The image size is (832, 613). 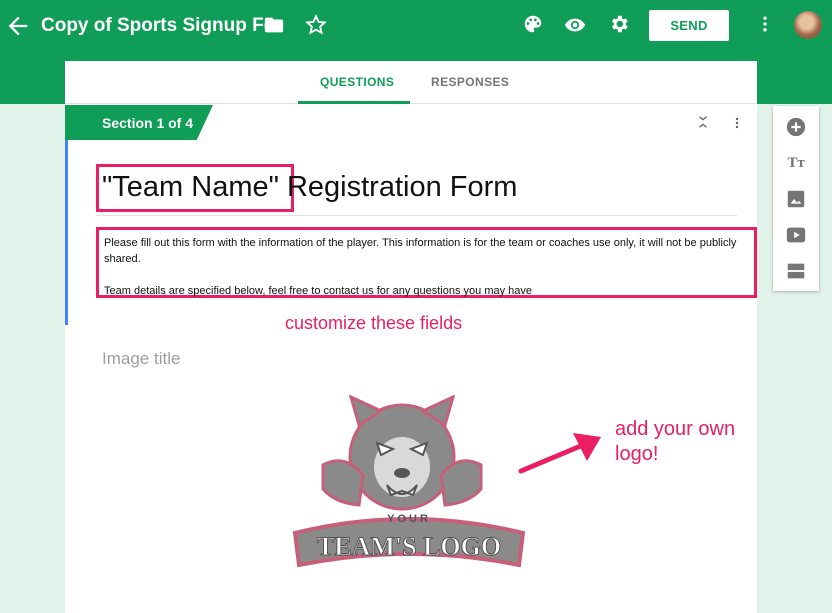 I want to click on active-tab-indicator, so click(x=354, y=102).